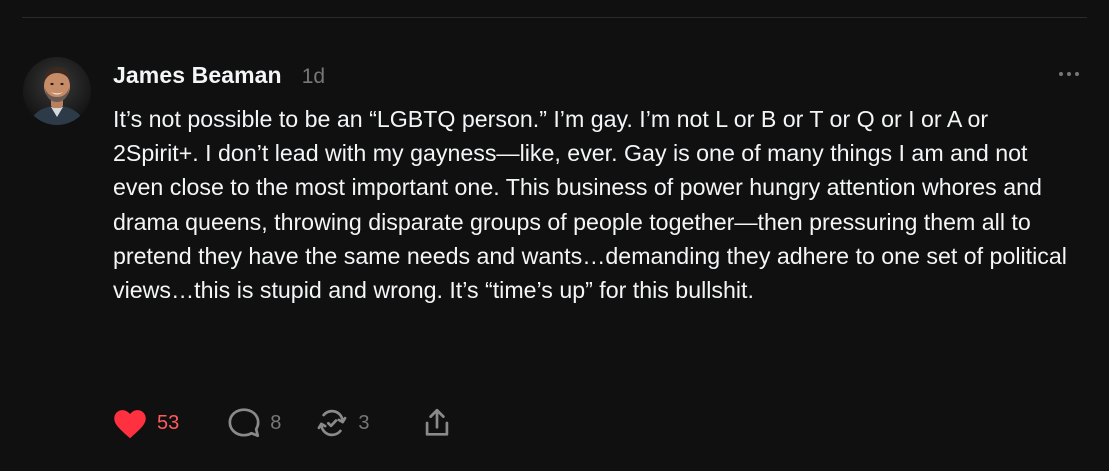 This screenshot has height=471, width=1109. I want to click on more-options-button, so click(1069, 74).